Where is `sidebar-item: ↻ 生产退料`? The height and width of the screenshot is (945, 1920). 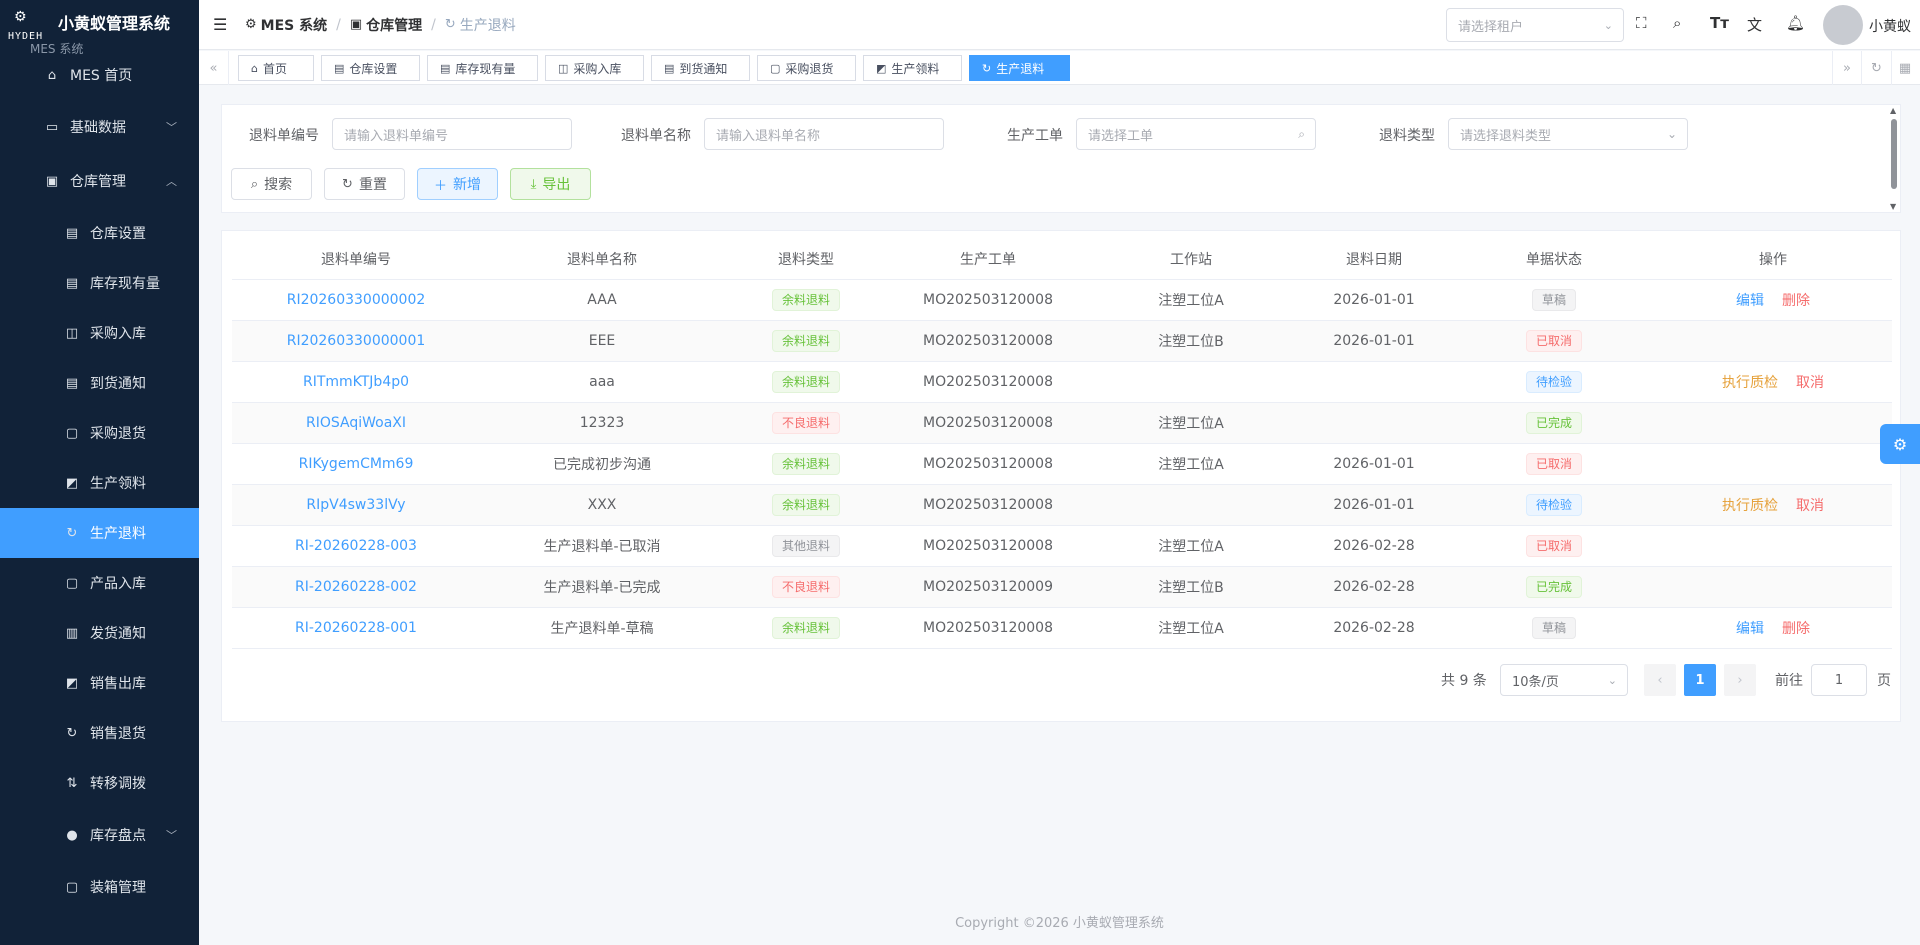
sidebar-item: ↻ 生产退料 is located at coordinates (99, 533).